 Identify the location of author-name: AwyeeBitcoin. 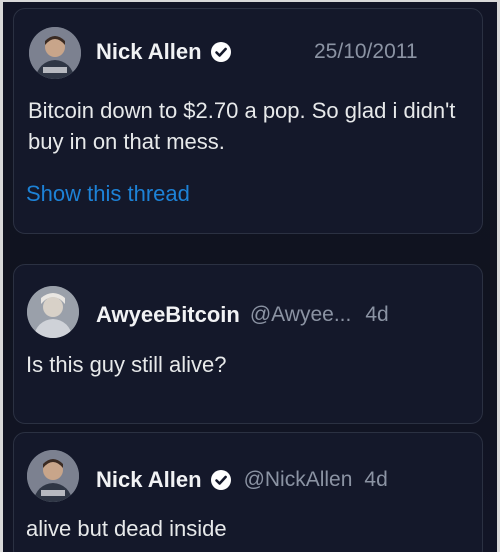
(168, 315).